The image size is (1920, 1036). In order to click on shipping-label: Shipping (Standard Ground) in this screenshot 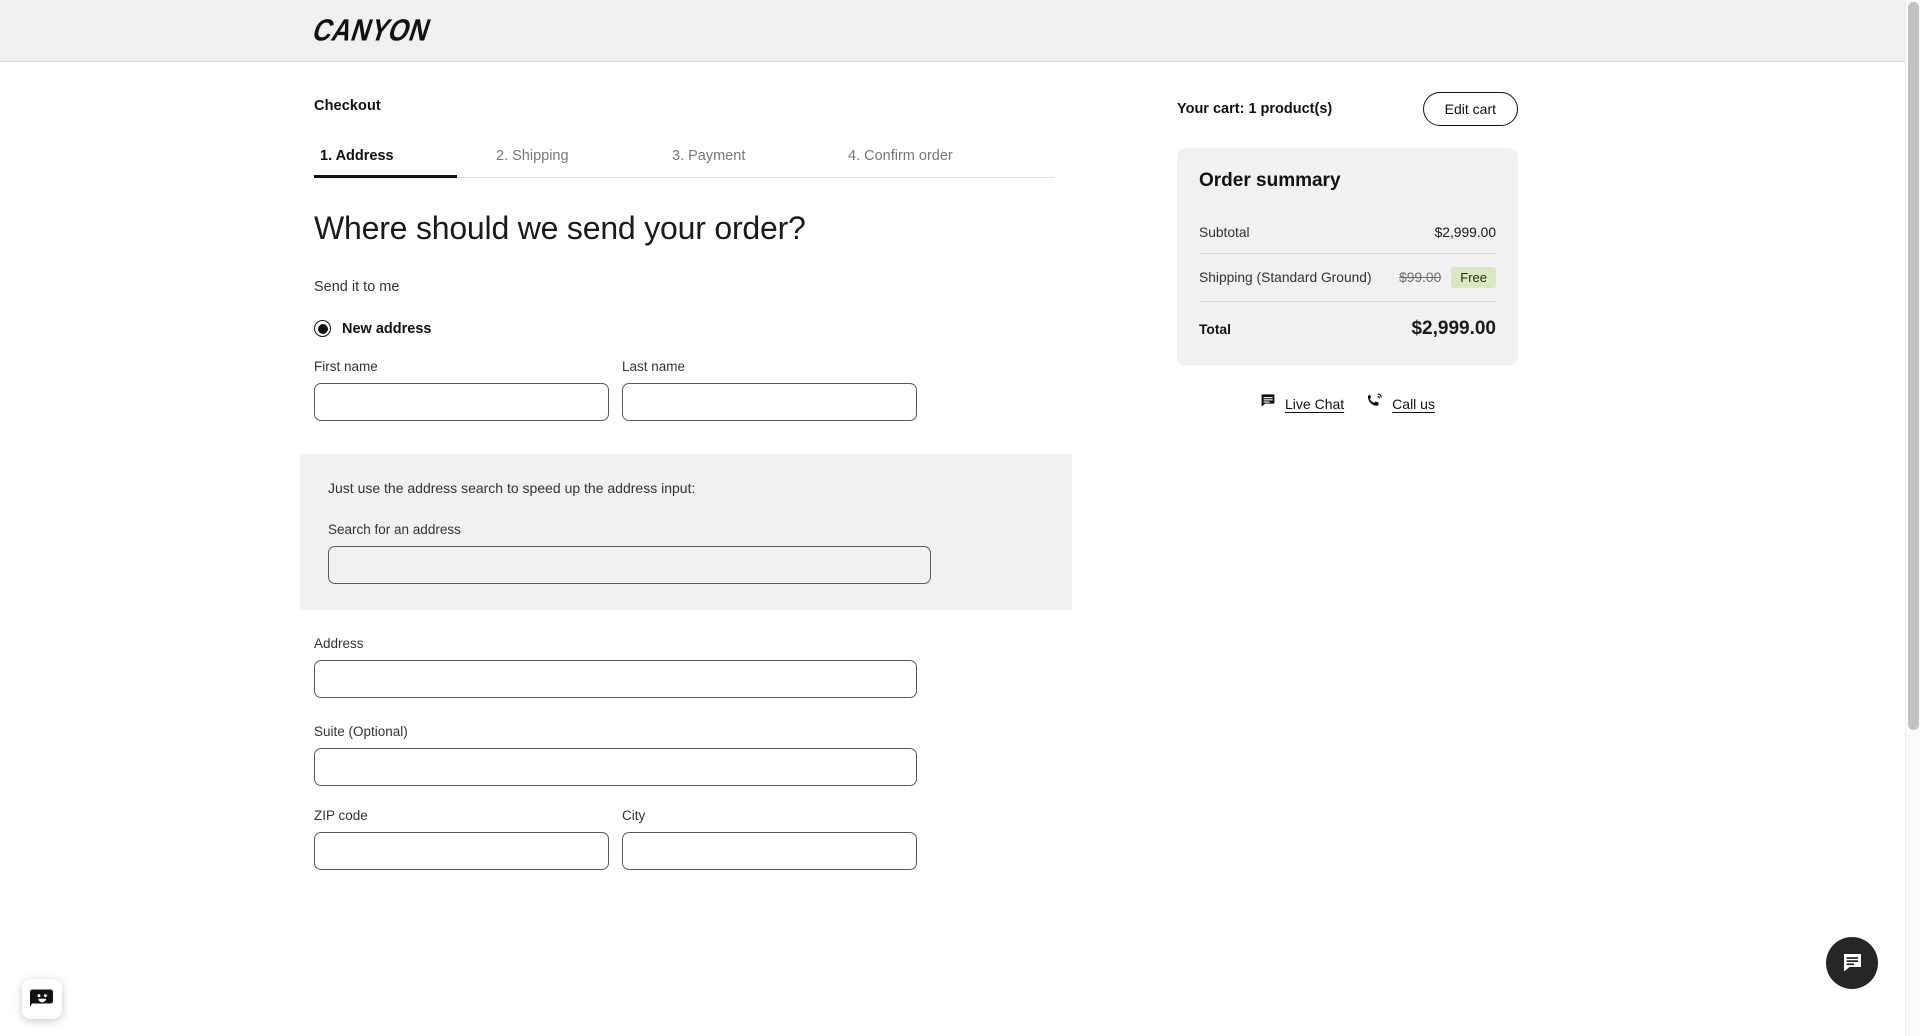, I will do `click(1285, 277)`.